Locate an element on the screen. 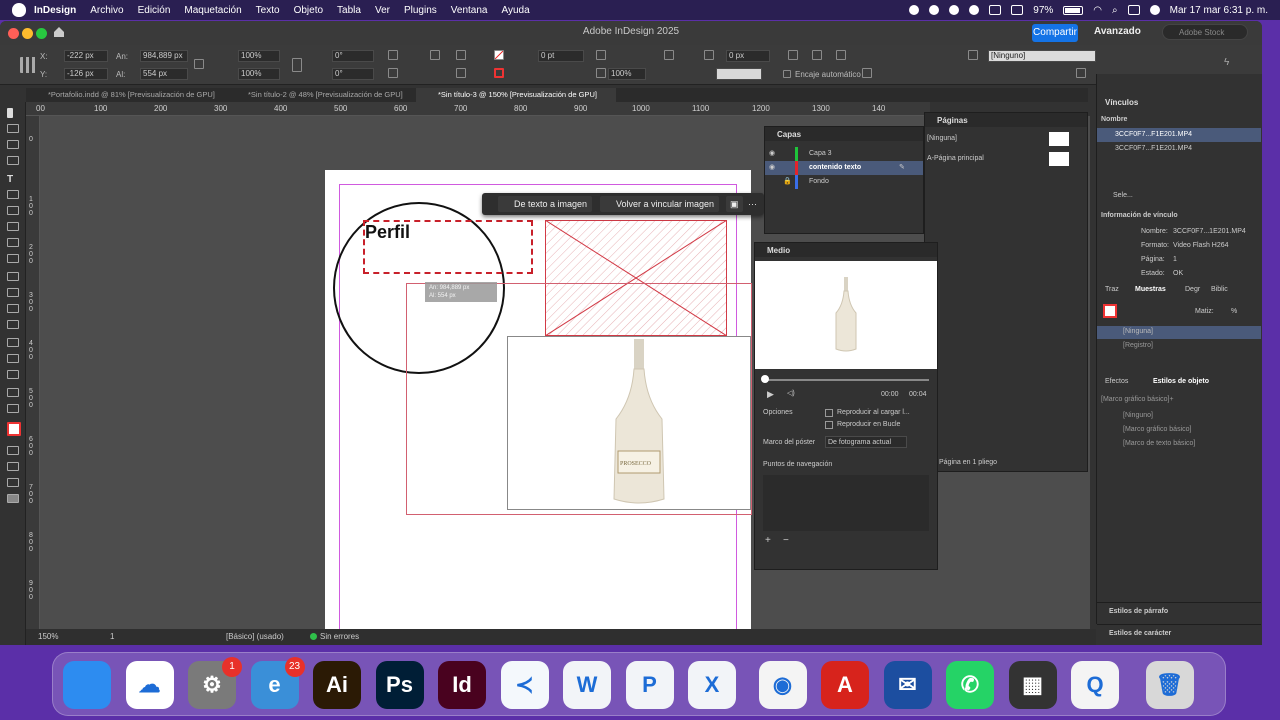 The image size is (1280, 720). apply-color-icon is located at coordinates (13, 466).